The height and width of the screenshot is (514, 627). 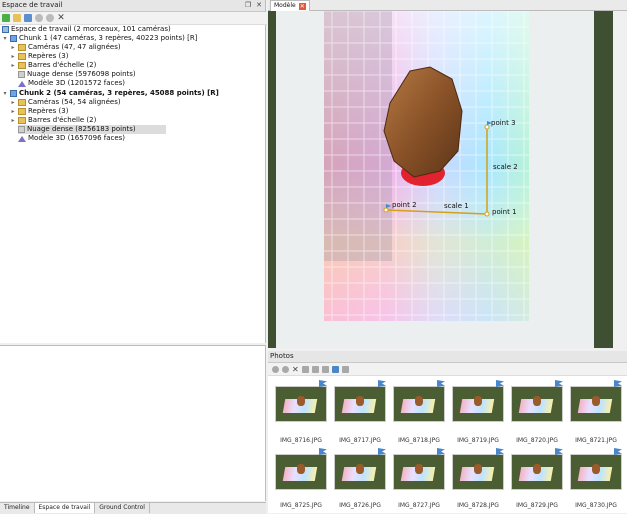 I want to click on filter-icon, so click(x=325, y=369).